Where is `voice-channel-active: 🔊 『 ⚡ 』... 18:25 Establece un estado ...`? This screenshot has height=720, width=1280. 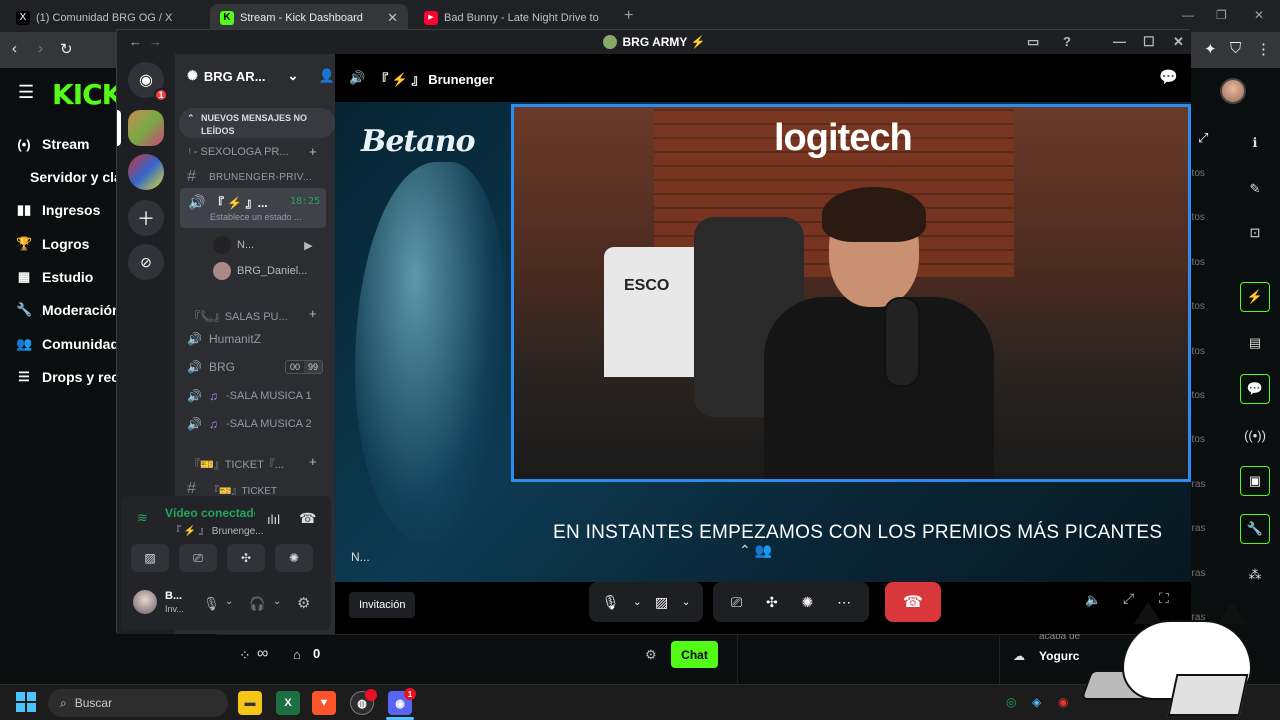 voice-channel-active: 🔊 『 ⚡ 』... 18:25 Establece un estado ... is located at coordinates (253, 208).